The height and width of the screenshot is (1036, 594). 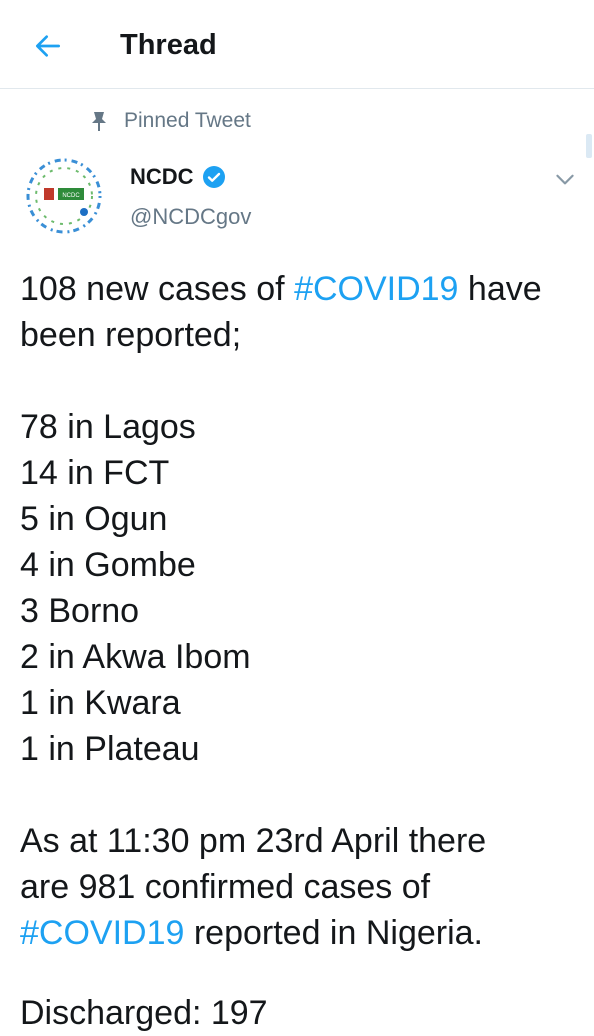 What do you see at coordinates (225, 887) in the screenshot?
I see `tweet-line: are 981 confirmed cases of` at bounding box center [225, 887].